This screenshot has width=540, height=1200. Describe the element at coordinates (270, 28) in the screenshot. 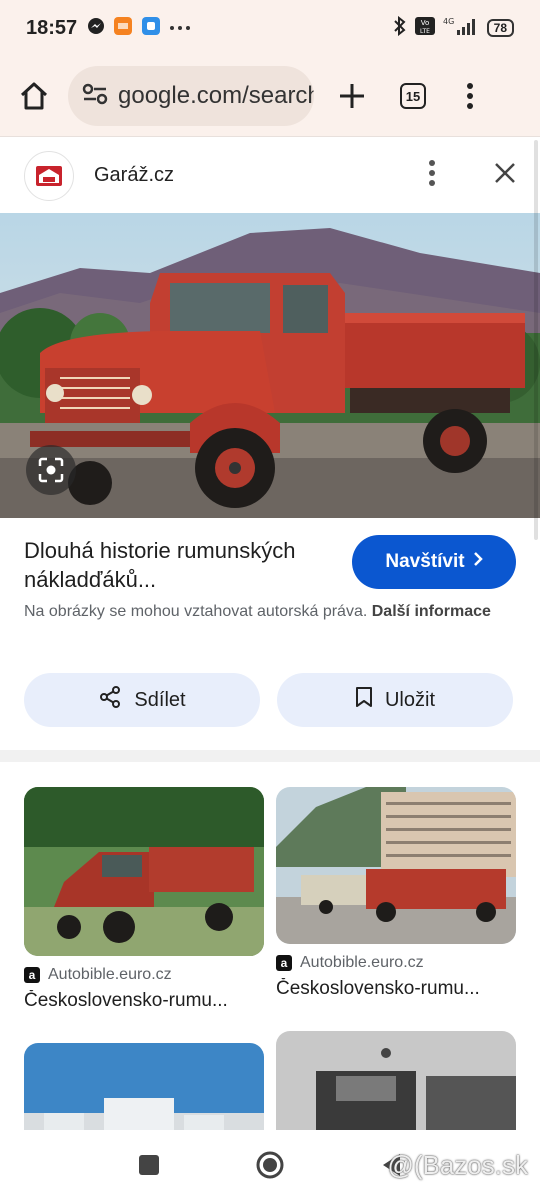

I see `status-bar: 18:57 Vo LTE 4G 78` at that location.